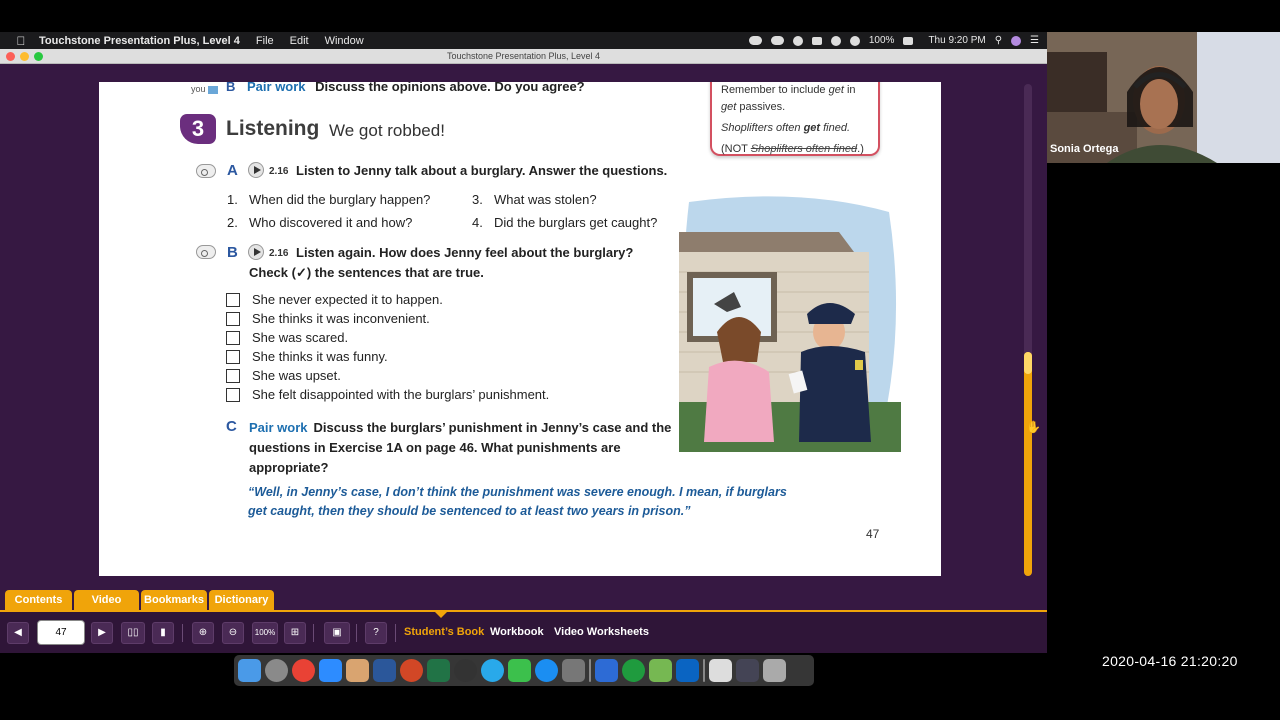 Image resolution: width=1280 pixels, height=720 pixels. I want to click on menu-file: File, so click(265, 41).